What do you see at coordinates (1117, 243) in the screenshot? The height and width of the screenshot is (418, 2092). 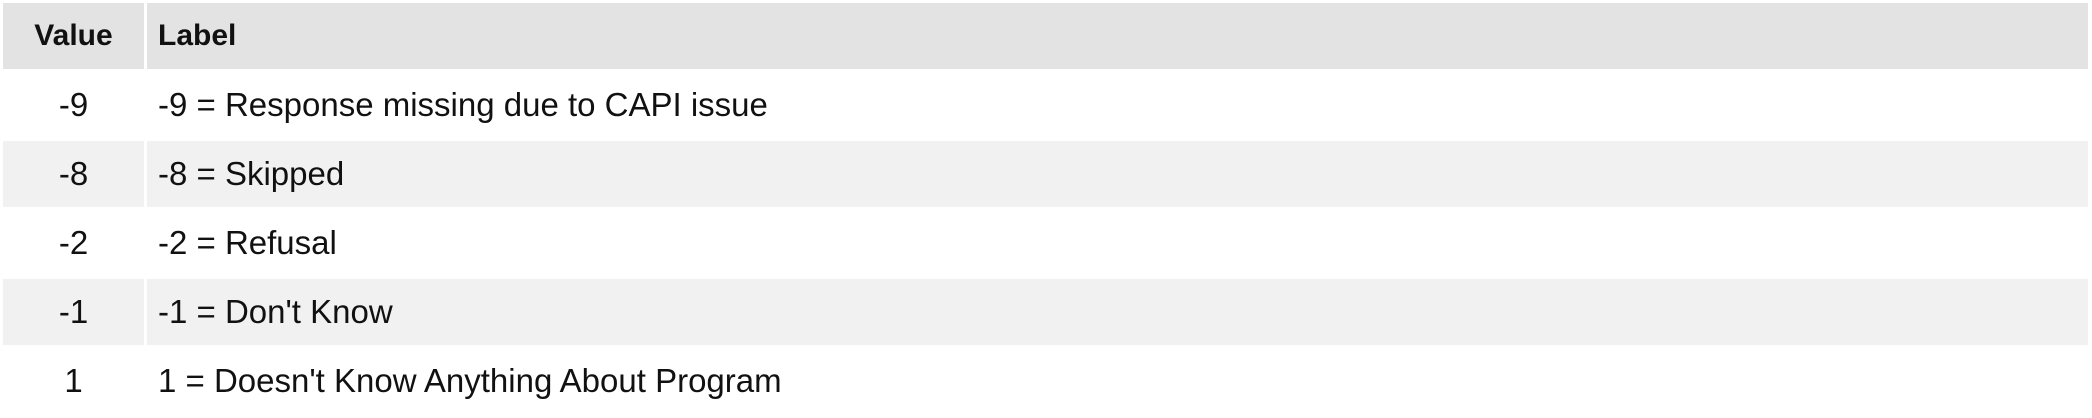 I see `row-label: -2 = Refusal` at bounding box center [1117, 243].